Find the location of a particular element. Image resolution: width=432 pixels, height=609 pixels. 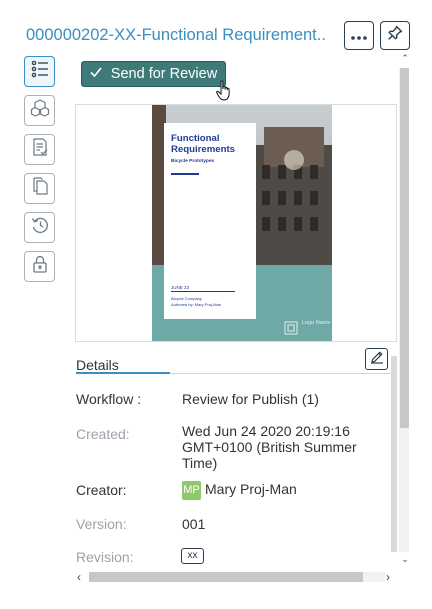

checklist-icon is located at coordinates (40, 71).